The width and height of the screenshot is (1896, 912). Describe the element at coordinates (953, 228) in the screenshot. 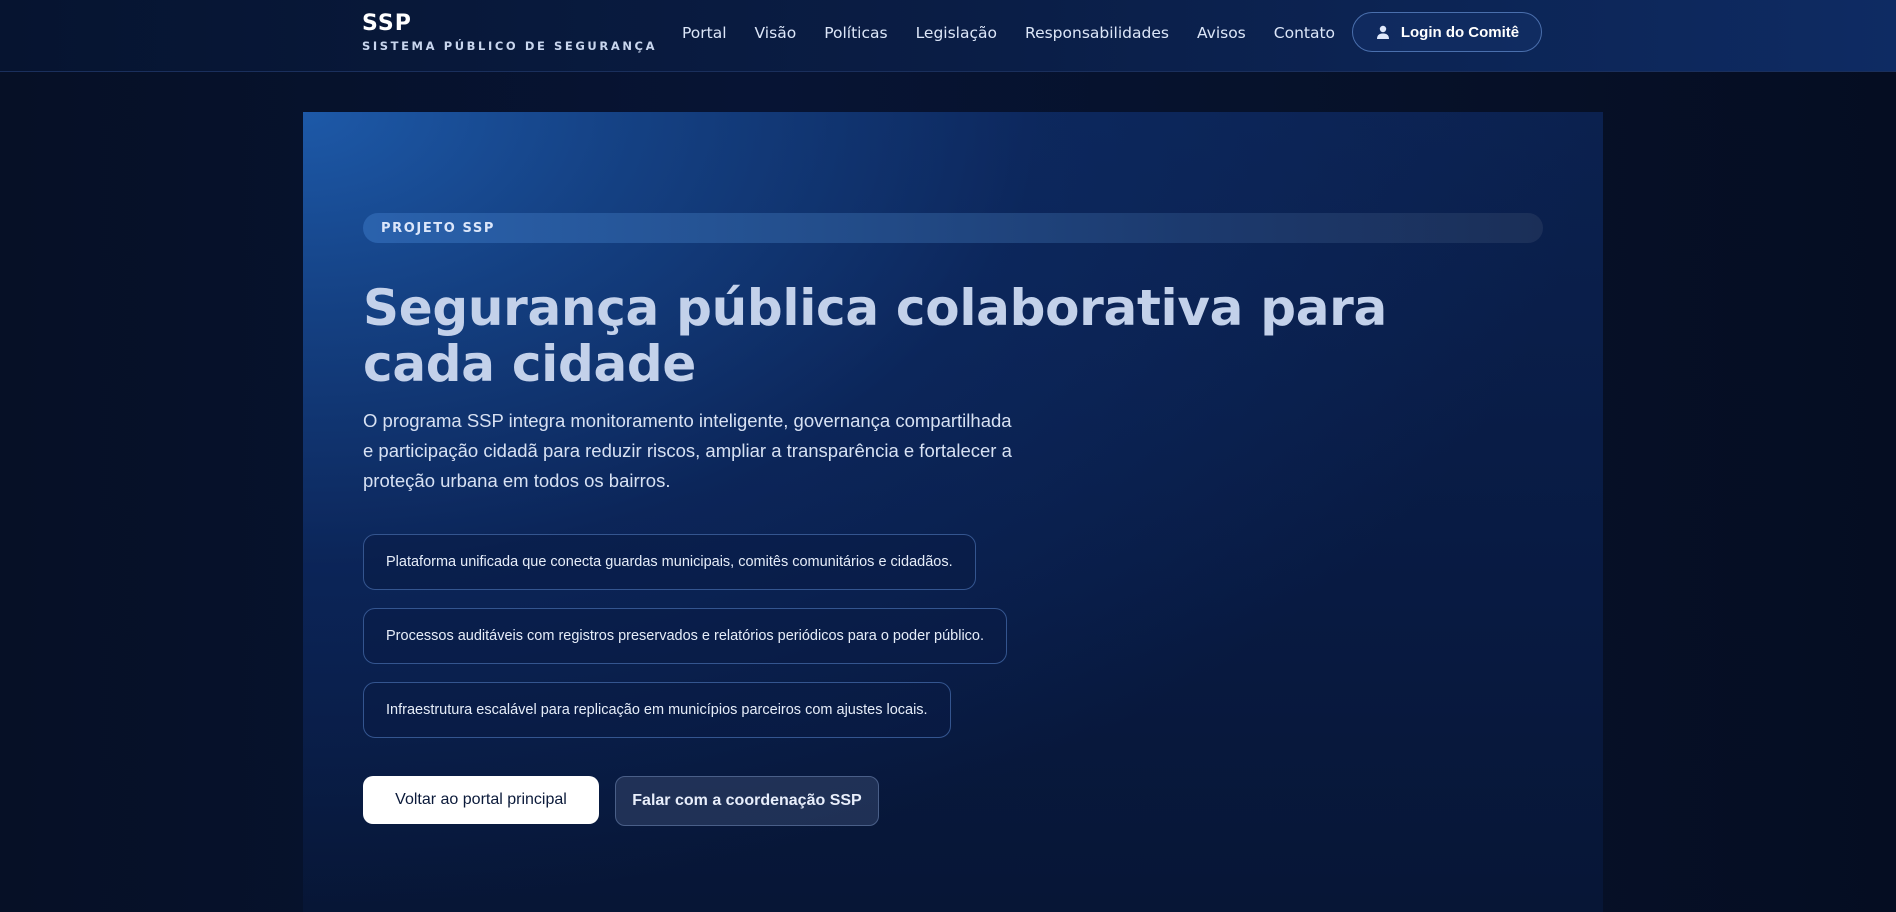

I see `eyebrow-pill: PROJETO SSP` at that location.